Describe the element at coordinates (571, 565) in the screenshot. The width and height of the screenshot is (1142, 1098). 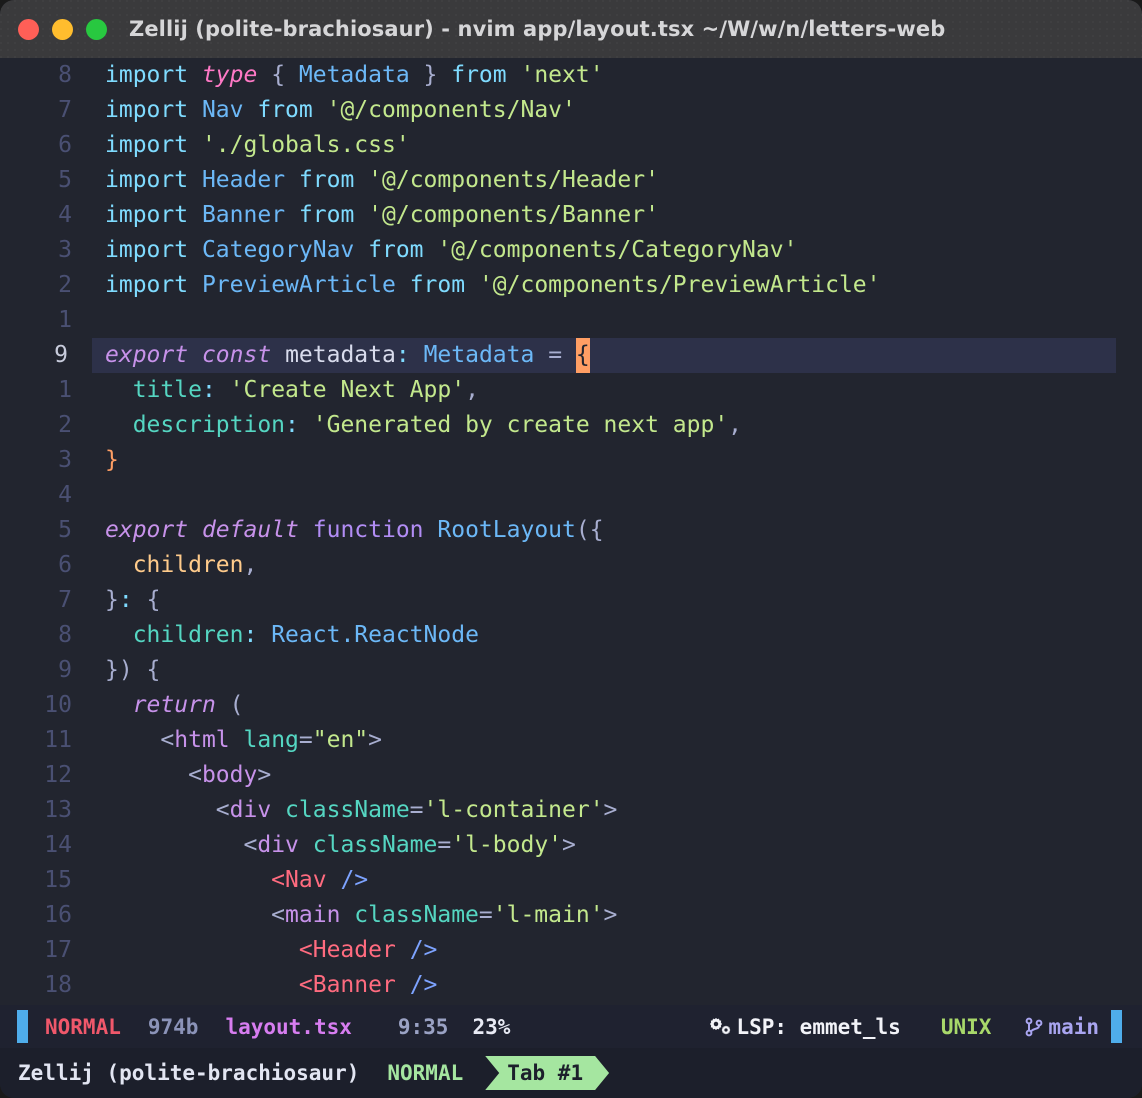
I see `code-line: 6 children,` at that location.